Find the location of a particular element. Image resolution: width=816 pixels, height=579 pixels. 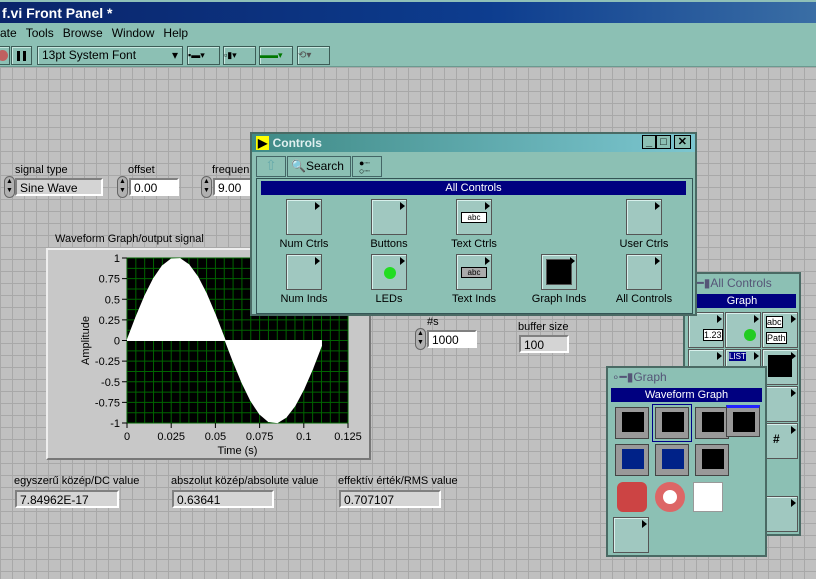

x-tick-label: 0.025 is located at coordinates (171, 437).